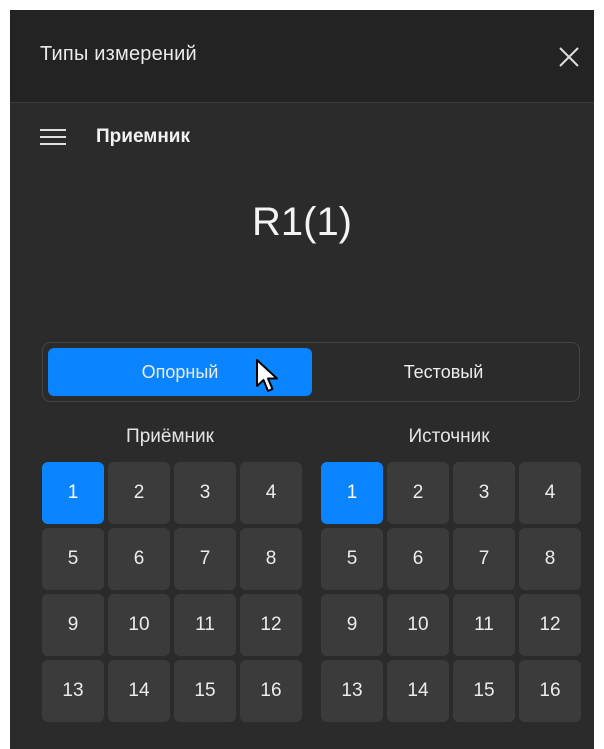 The height and width of the screenshot is (749, 604). Describe the element at coordinates (550, 625) in the screenshot. I see `source-port-button: 12` at that location.